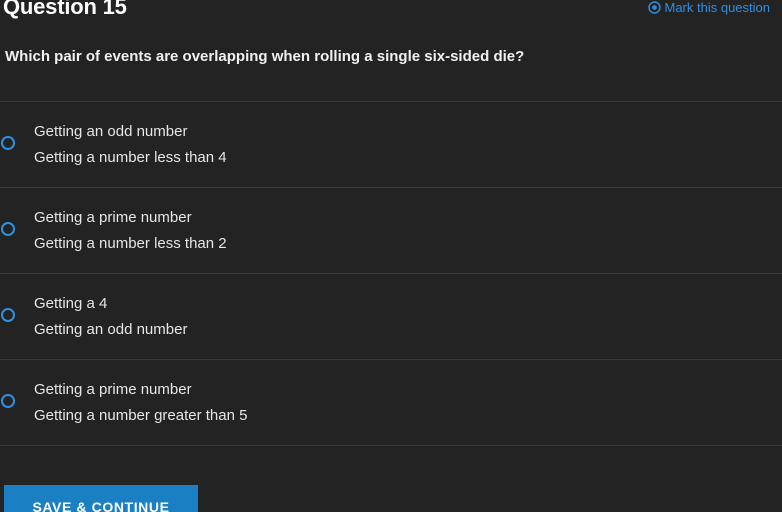 This screenshot has height=512, width=782. What do you see at coordinates (111, 131) in the screenshot?
I see `option-line-1: Getting an odd number` at bounding box center [111, 131].